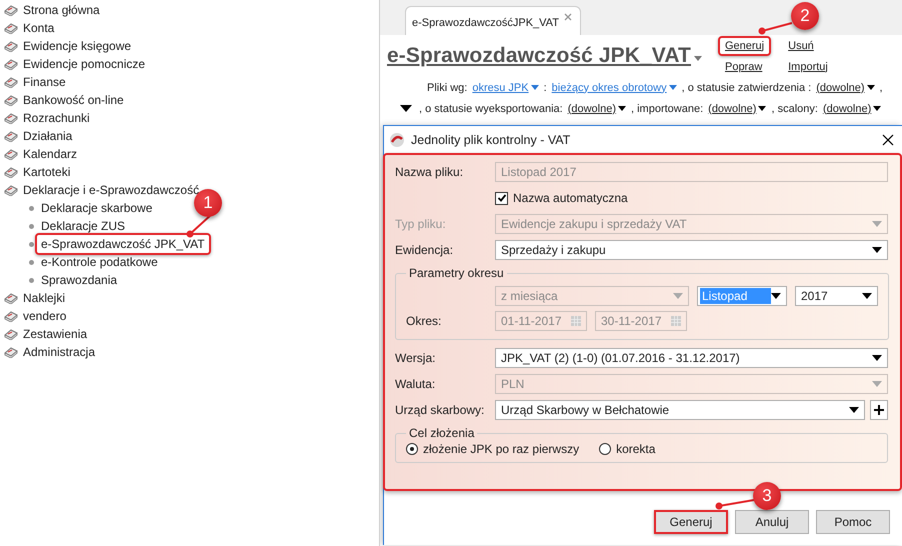 This screenshot has width=902, height=546. I want to click on filter-label: , scalony:, so click(794, 108).